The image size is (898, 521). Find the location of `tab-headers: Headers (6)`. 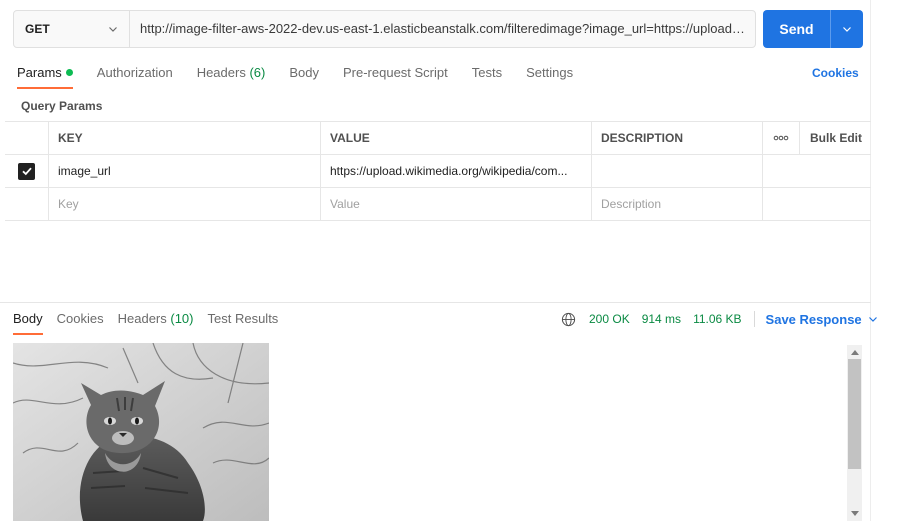

tab-headers: Headers (6) is located at coordinates (231, 76).